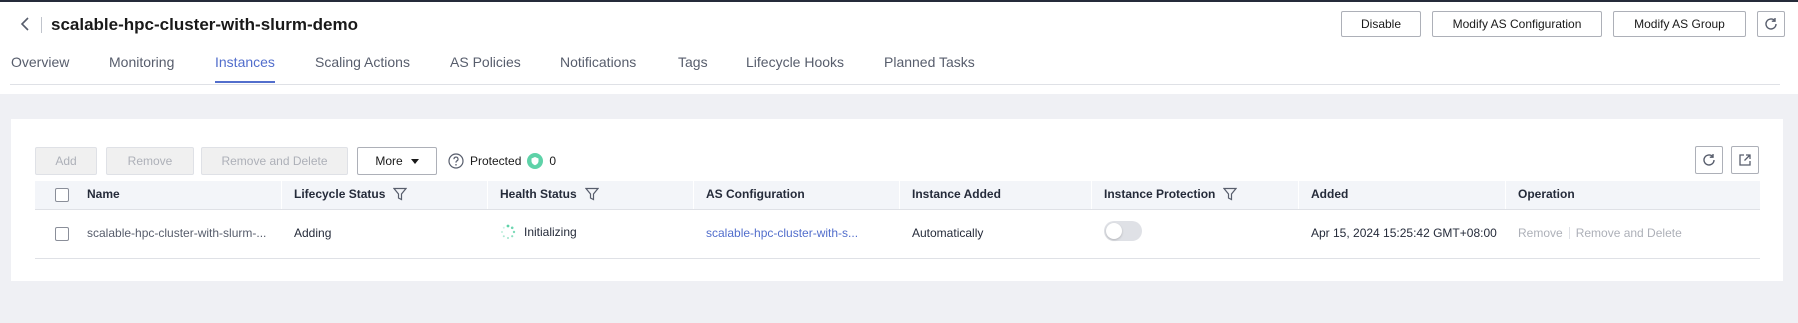 The image size is (1798, 323). I want to click on operation-divider, so click(1569, 233).